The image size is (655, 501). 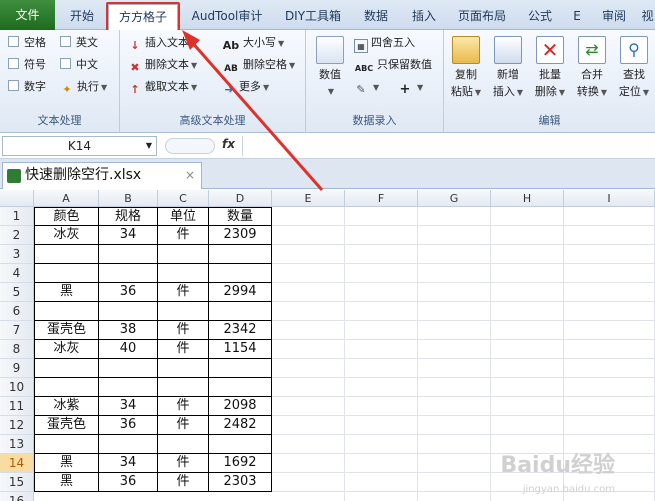 What do you see at coordinates (454, 198) in the screenshot?
I see `column-header: G` at bounding box center [454, 198].